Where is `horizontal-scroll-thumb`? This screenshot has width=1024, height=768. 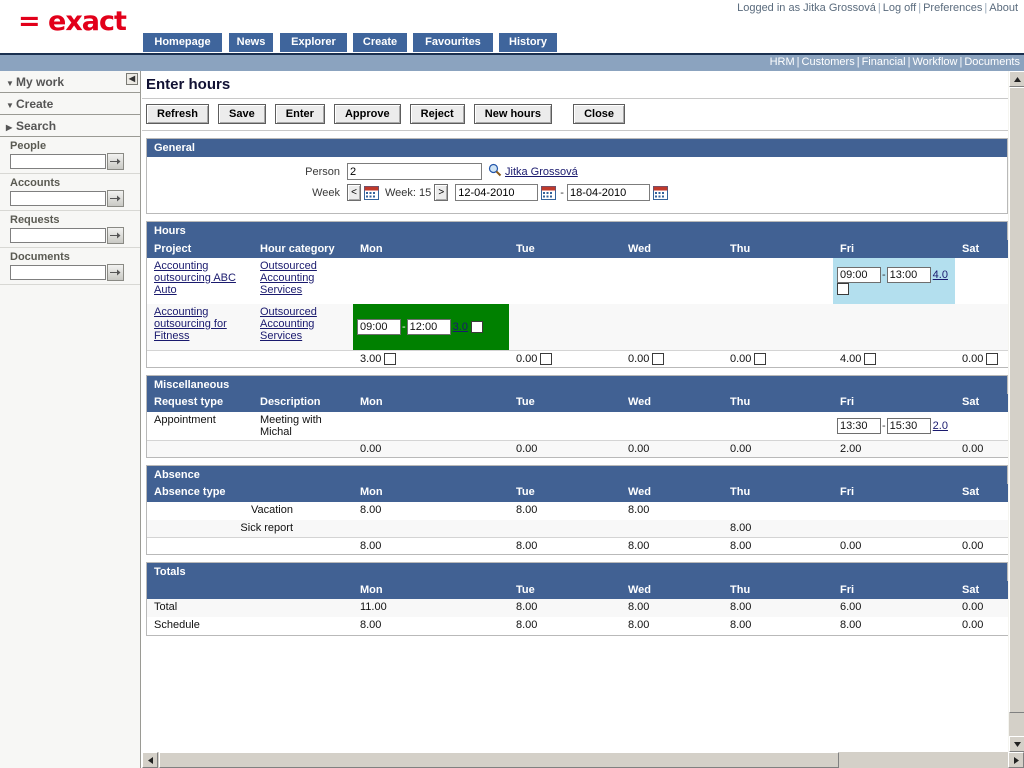
horizontal-scroll-thumb is located at coordinates (499, 760).